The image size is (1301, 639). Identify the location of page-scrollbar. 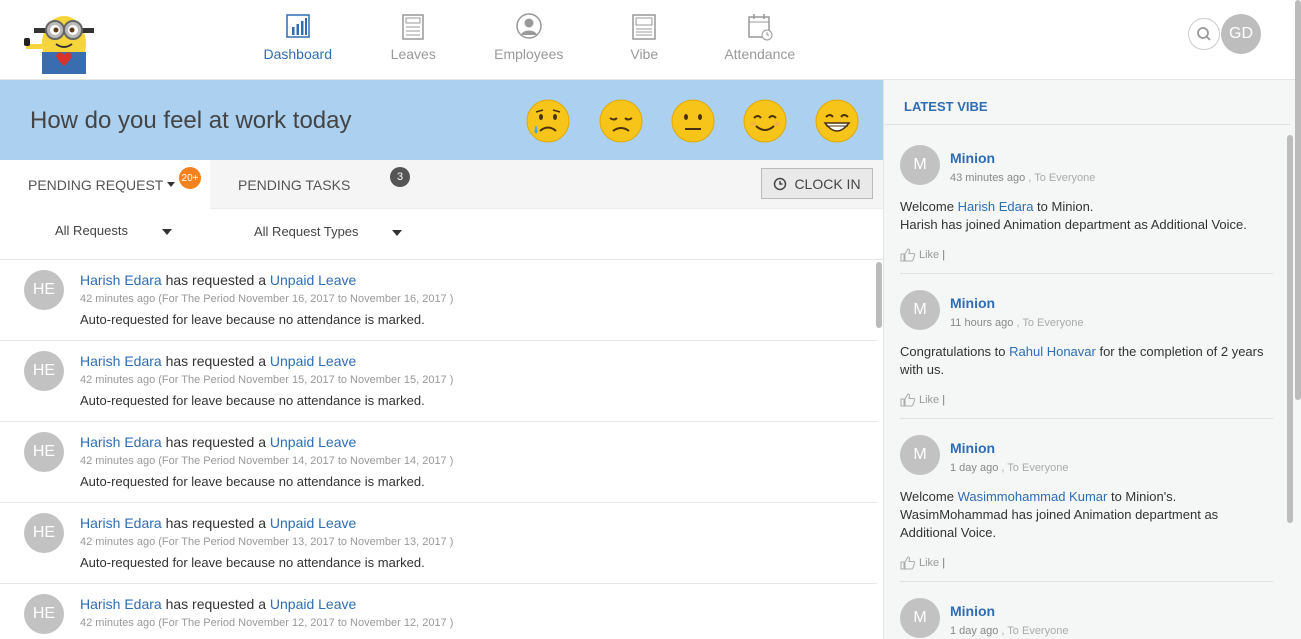
(1298, 200).